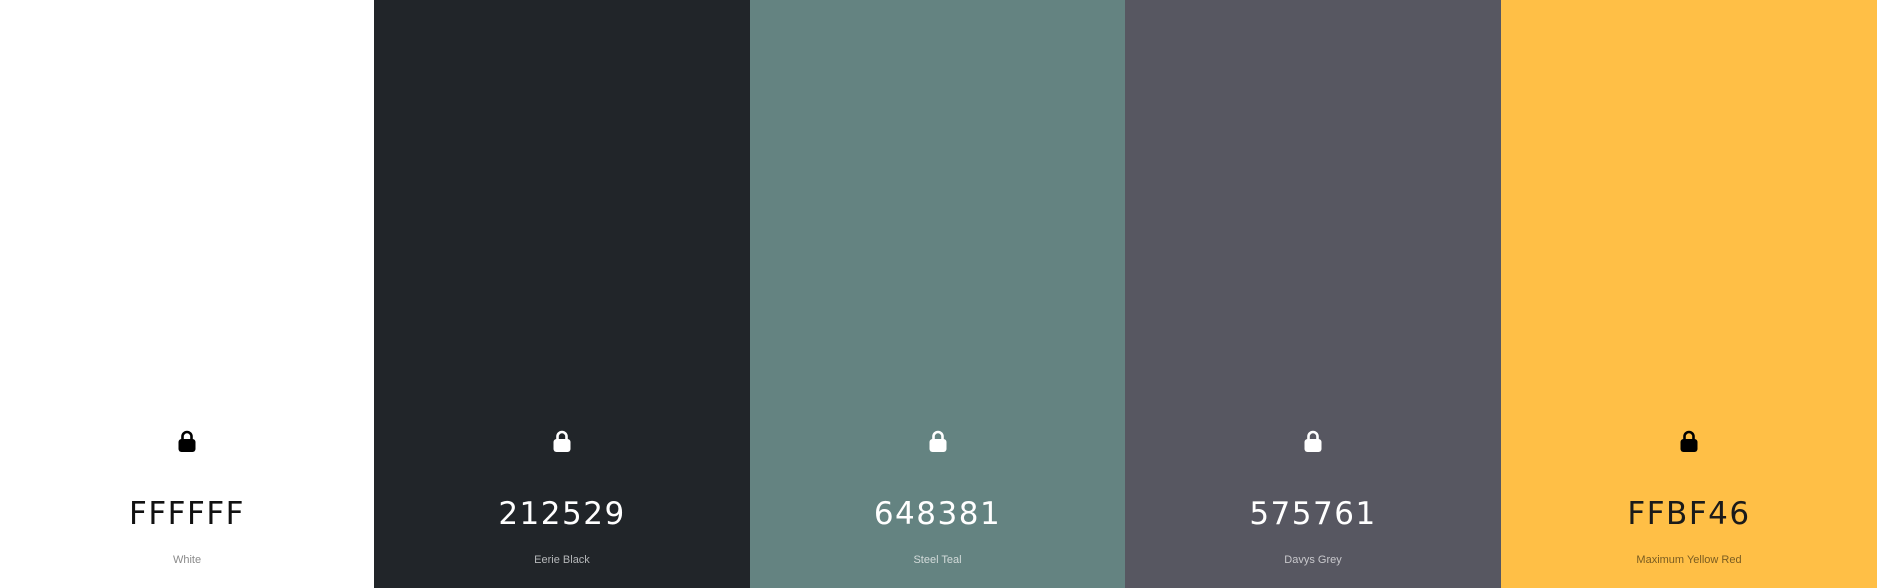 The height and width of the screenshot is (588, 1877). Describe the element at coordinates (1313, 514) in the screenshot. I see `hex-code: 575761` at that location.